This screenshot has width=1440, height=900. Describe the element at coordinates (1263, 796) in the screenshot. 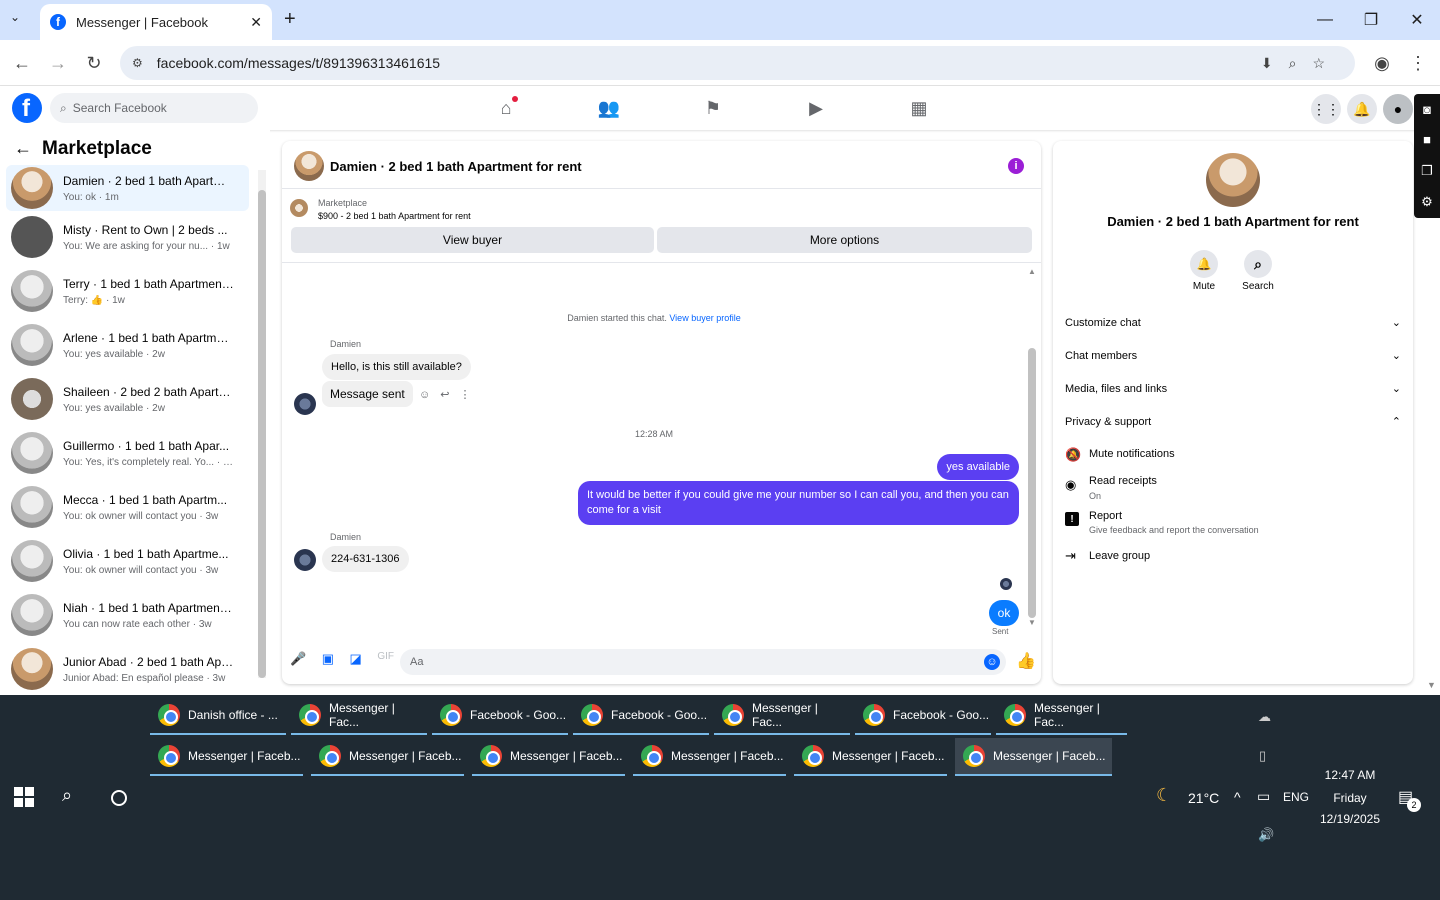

I see `network-icon: ▭` at that location.